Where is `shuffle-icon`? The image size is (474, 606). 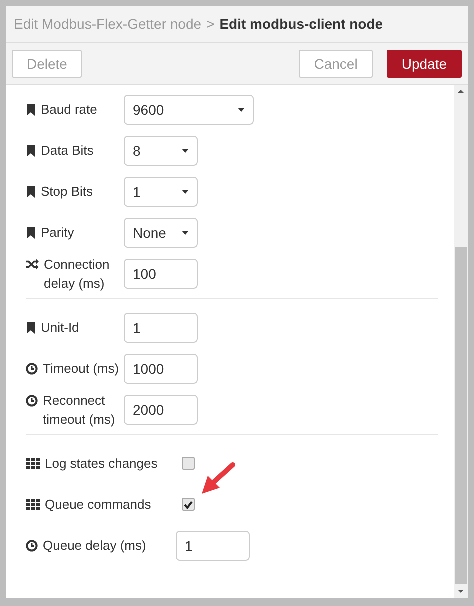 shuffle-icon is located at coordinates (32, 264).